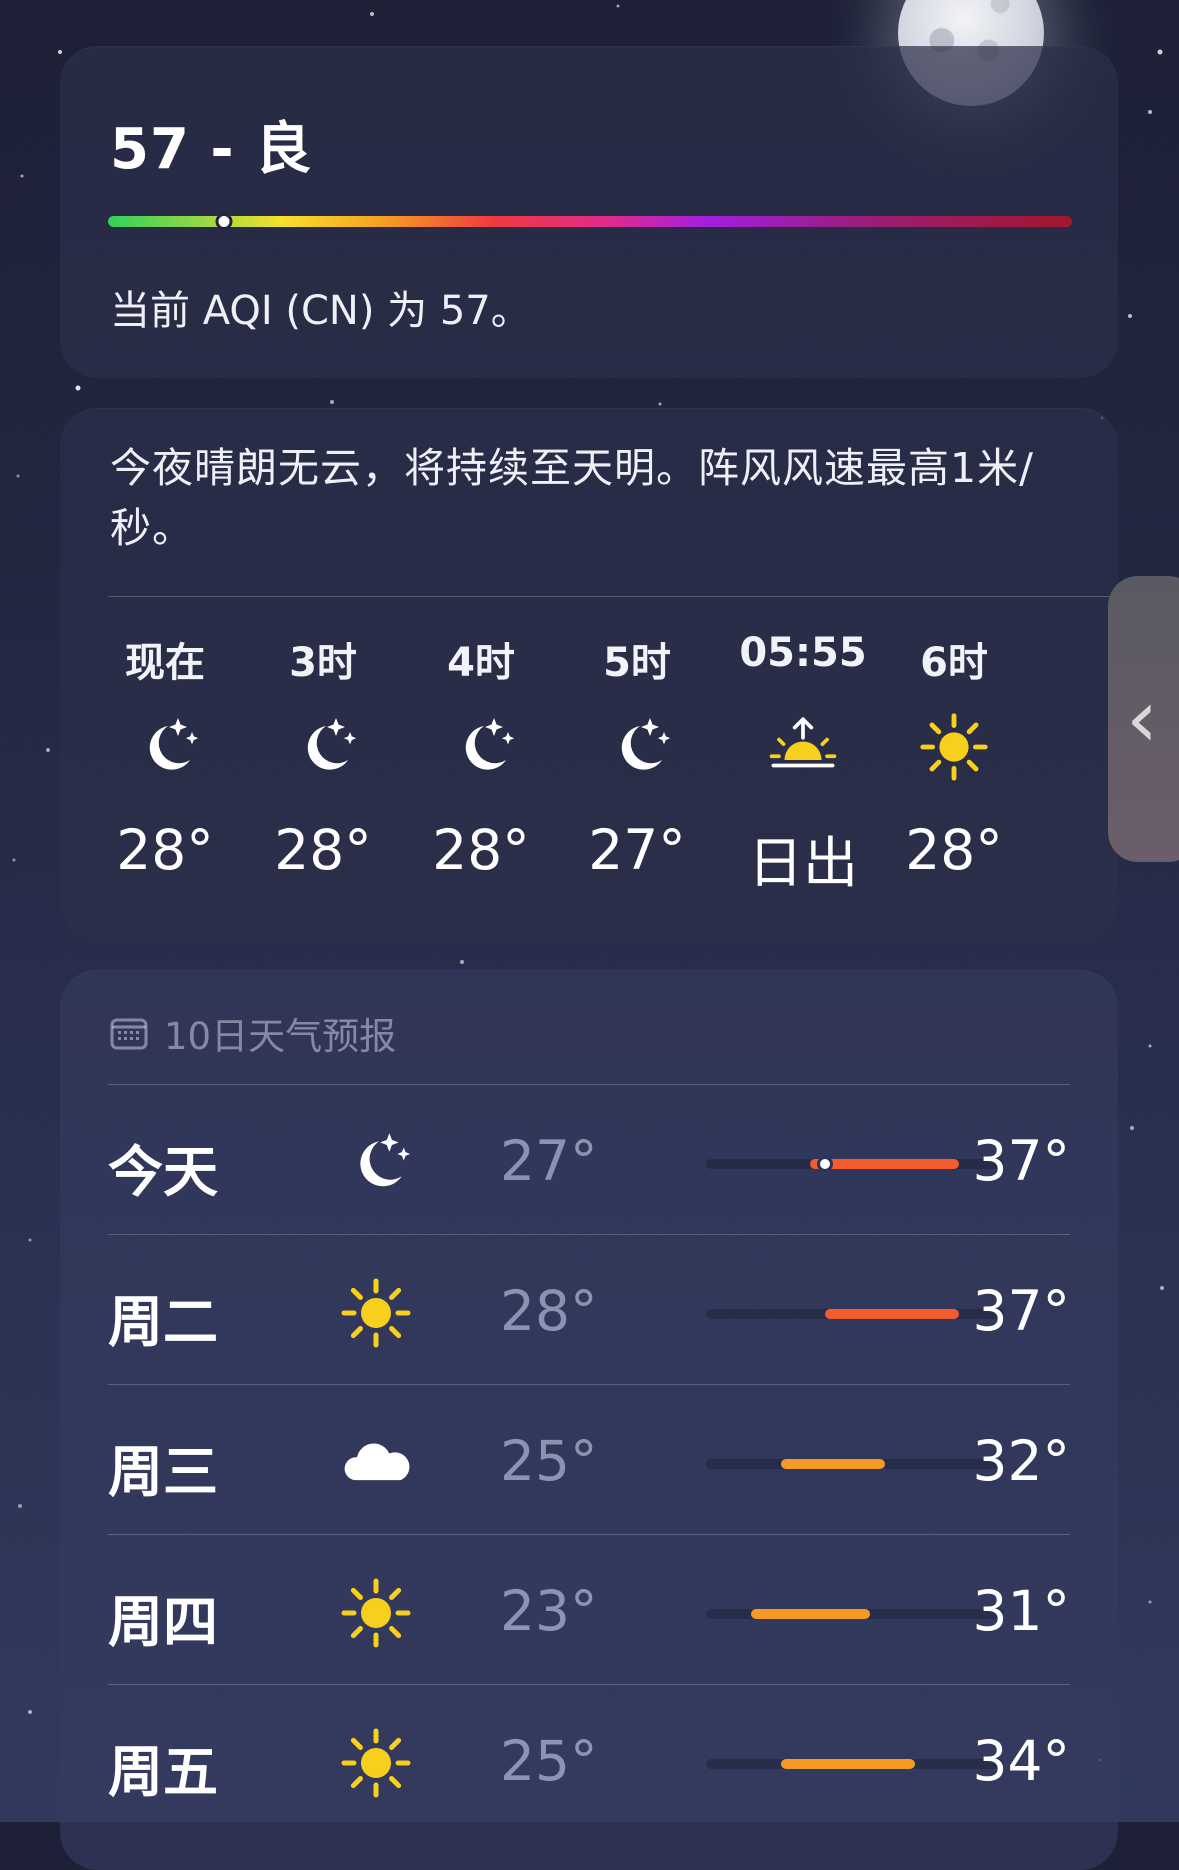 The image size is (1179, 1870). I want to click on hourly-item: 05:55 日出, so click(803, 674).